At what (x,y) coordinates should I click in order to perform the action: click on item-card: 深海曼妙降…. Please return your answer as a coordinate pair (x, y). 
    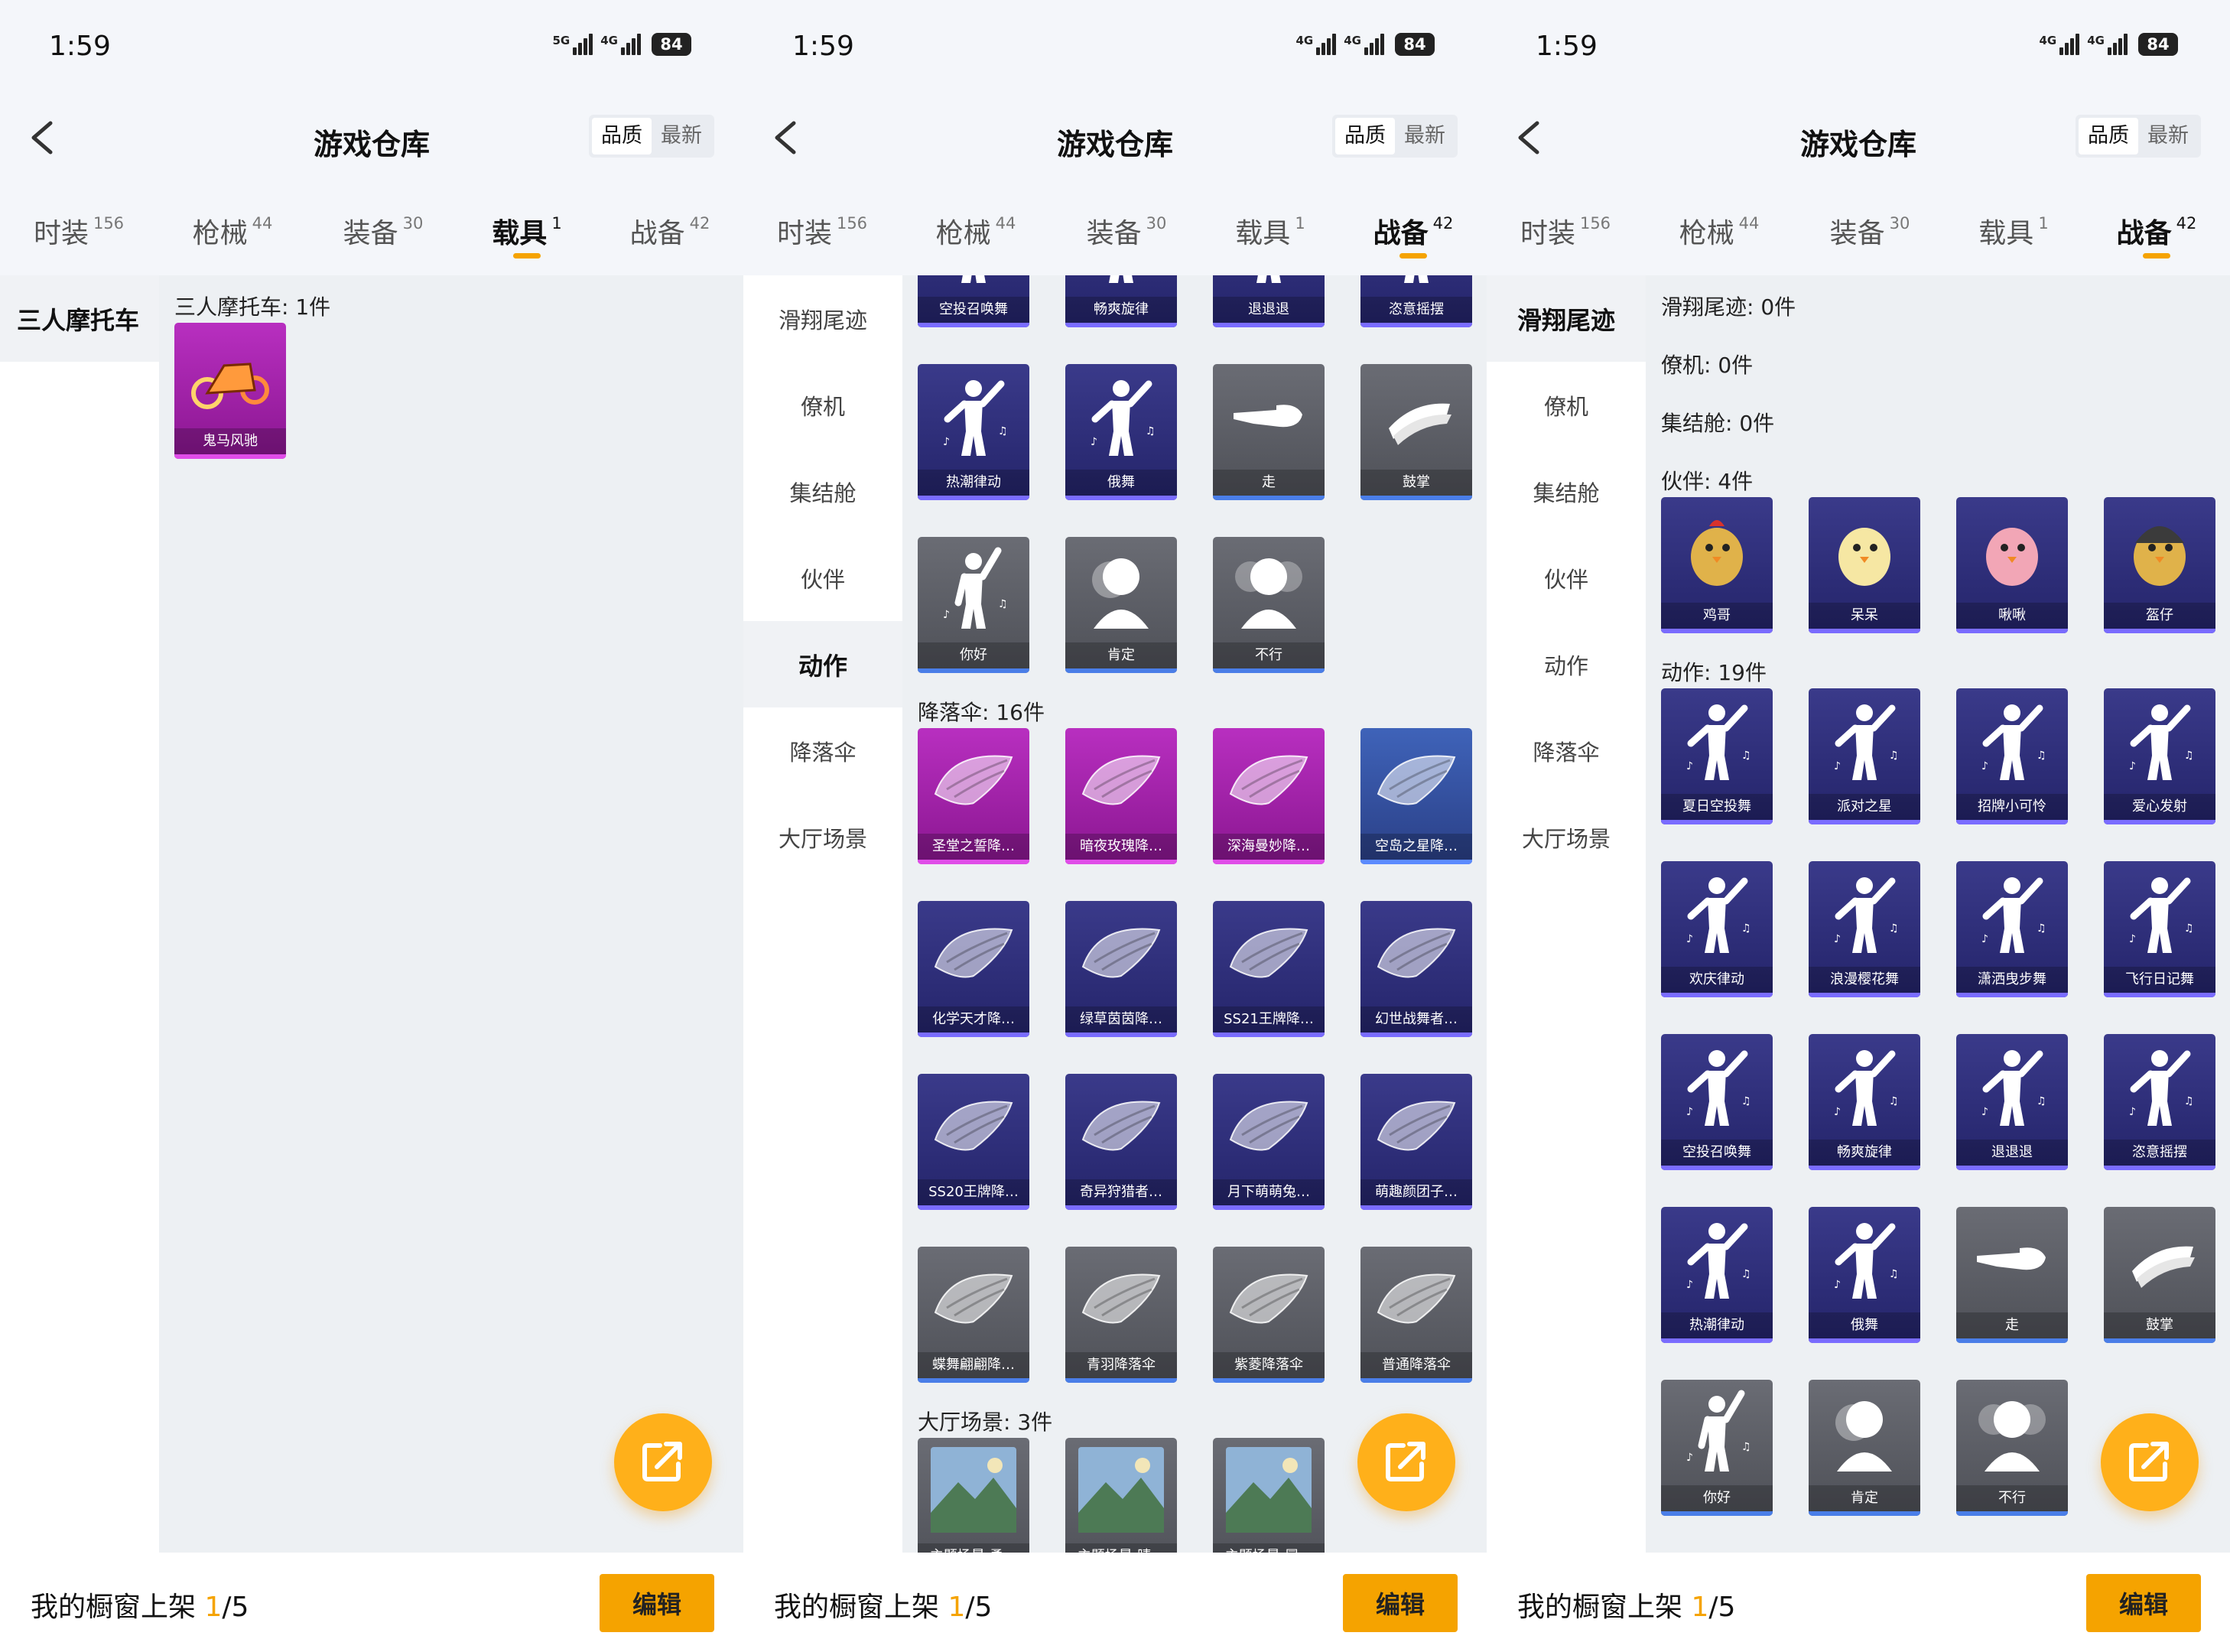
    Looking at the image, I should click on (1269, 796).